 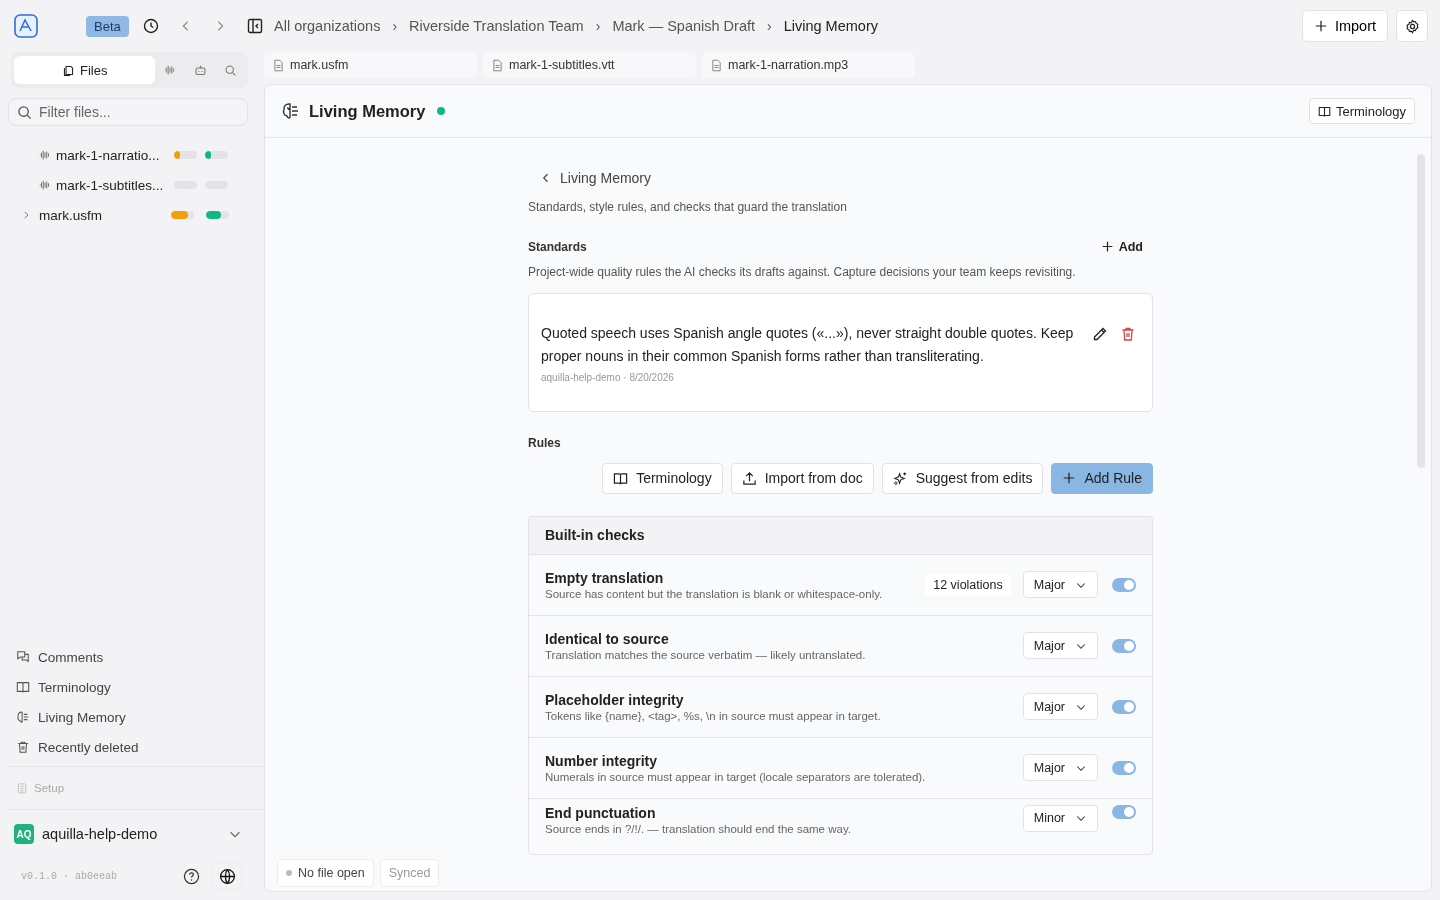 I want to click on file-tab: mark-1-subtitles.vtt, so click(x=589, y=65).